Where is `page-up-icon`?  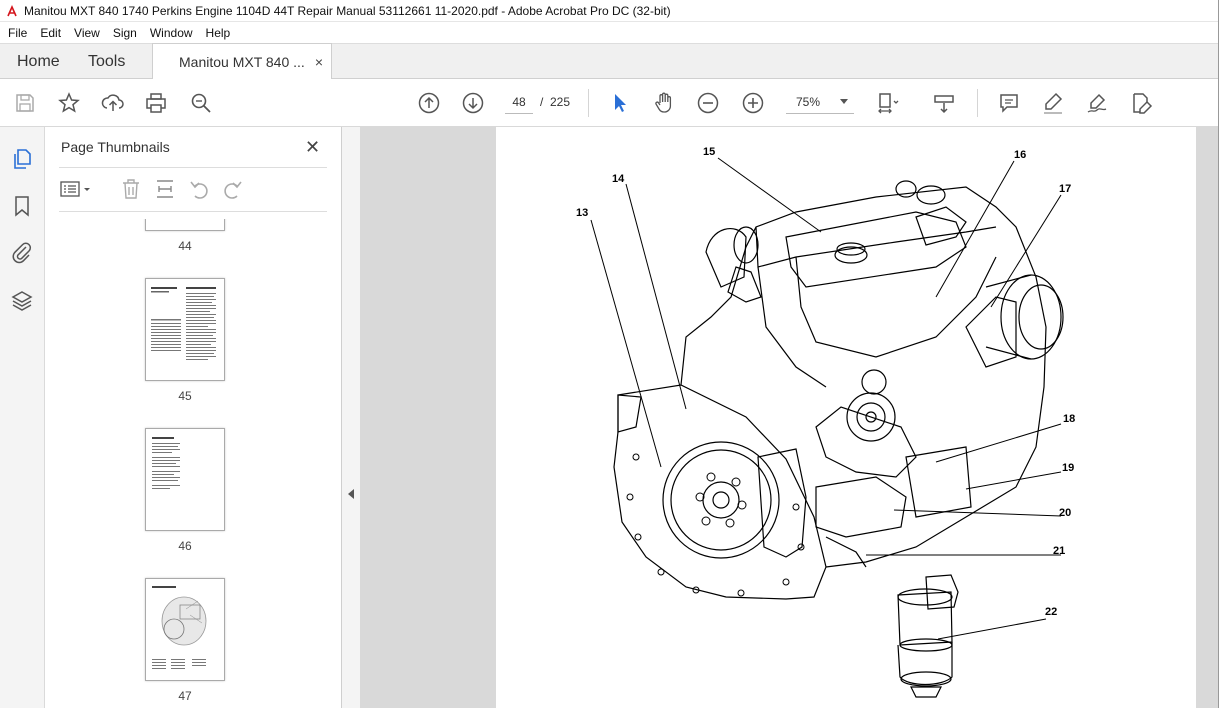 page-up-icon is located at coordinates (429, 103).